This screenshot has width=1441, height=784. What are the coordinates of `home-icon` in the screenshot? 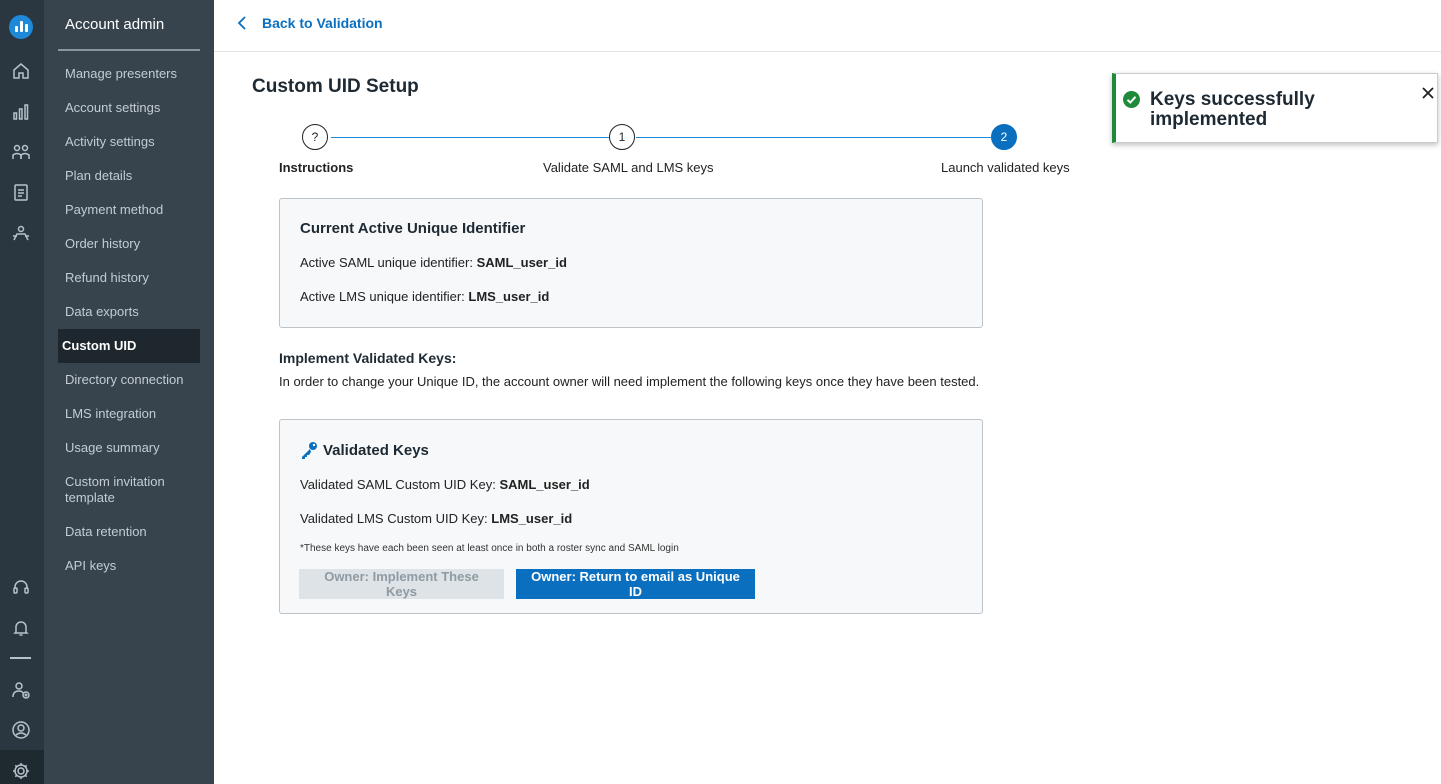 It's located at (21, 71).